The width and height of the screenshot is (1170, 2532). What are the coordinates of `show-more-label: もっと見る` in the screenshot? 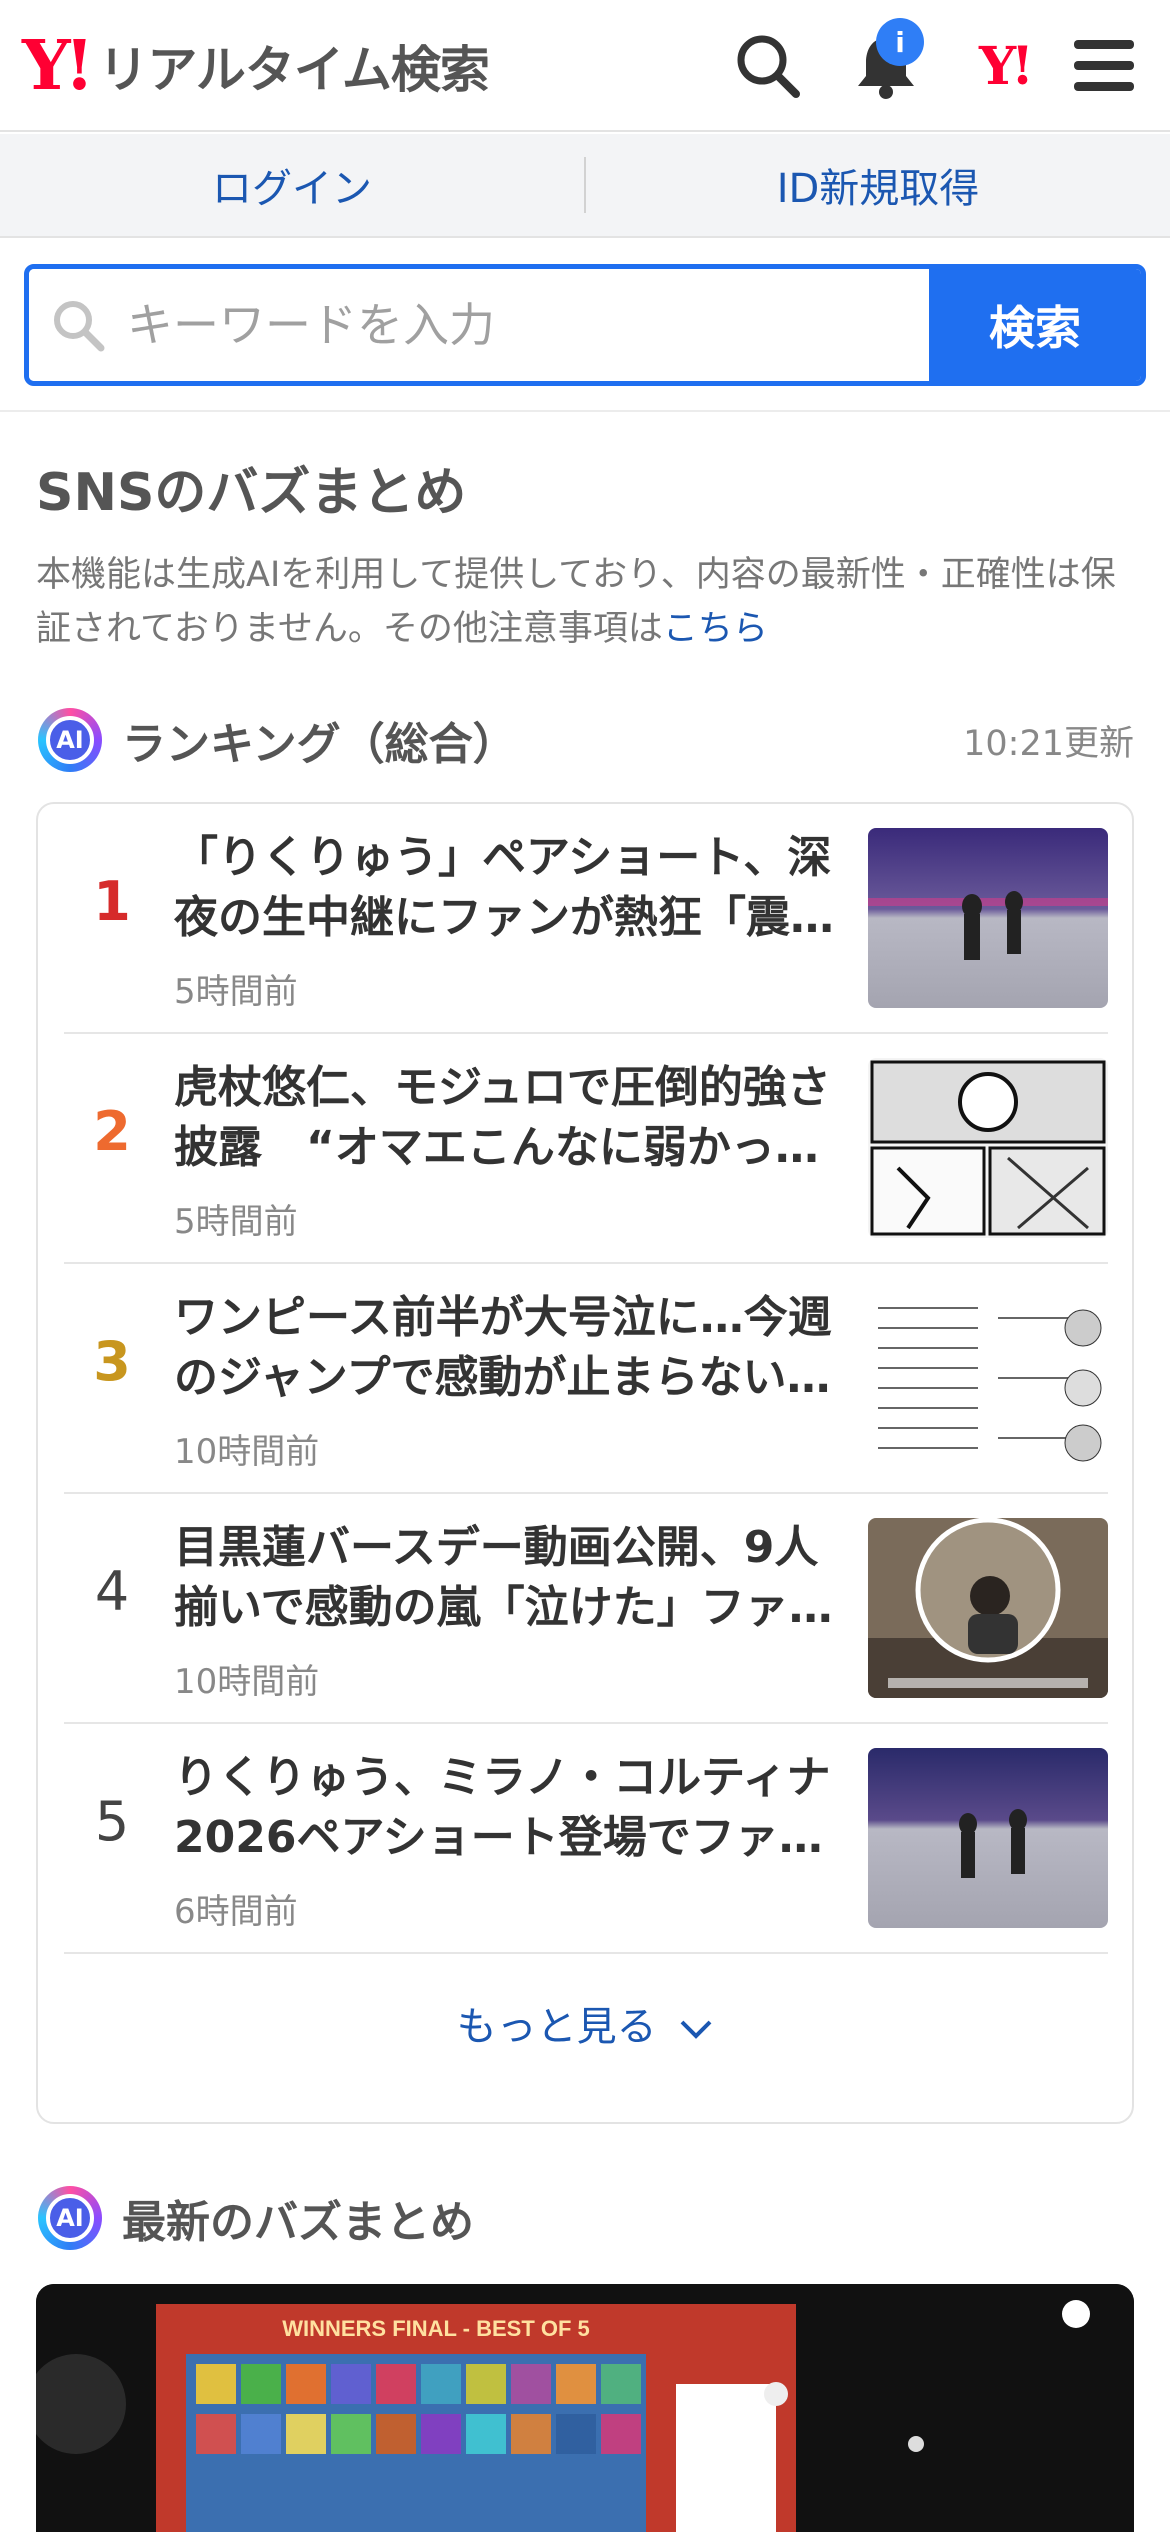 It's located at (556, 2027).